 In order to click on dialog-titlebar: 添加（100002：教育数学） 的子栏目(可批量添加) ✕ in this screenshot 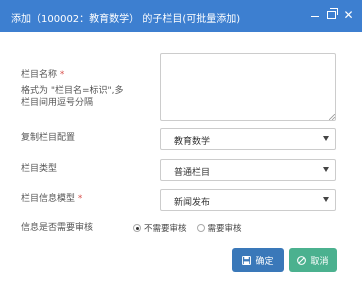, I will do `click(181, 16)`.